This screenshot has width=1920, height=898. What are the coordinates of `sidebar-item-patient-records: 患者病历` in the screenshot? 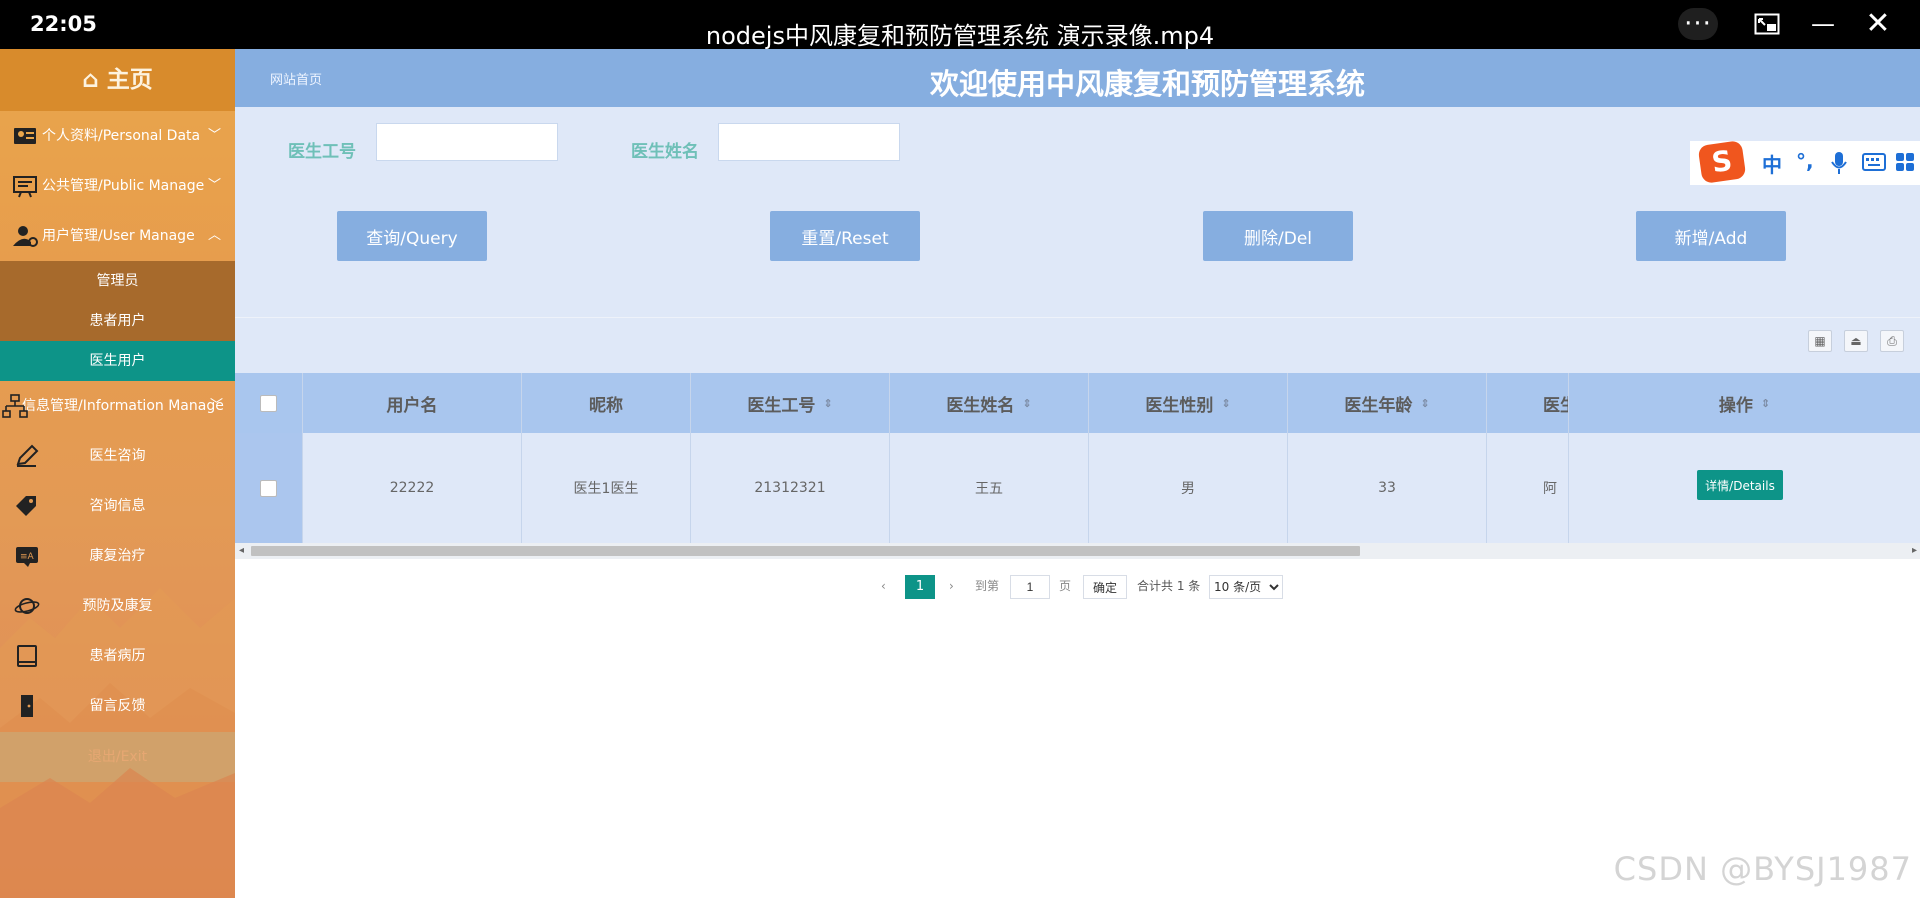 It's located at (117, 656).